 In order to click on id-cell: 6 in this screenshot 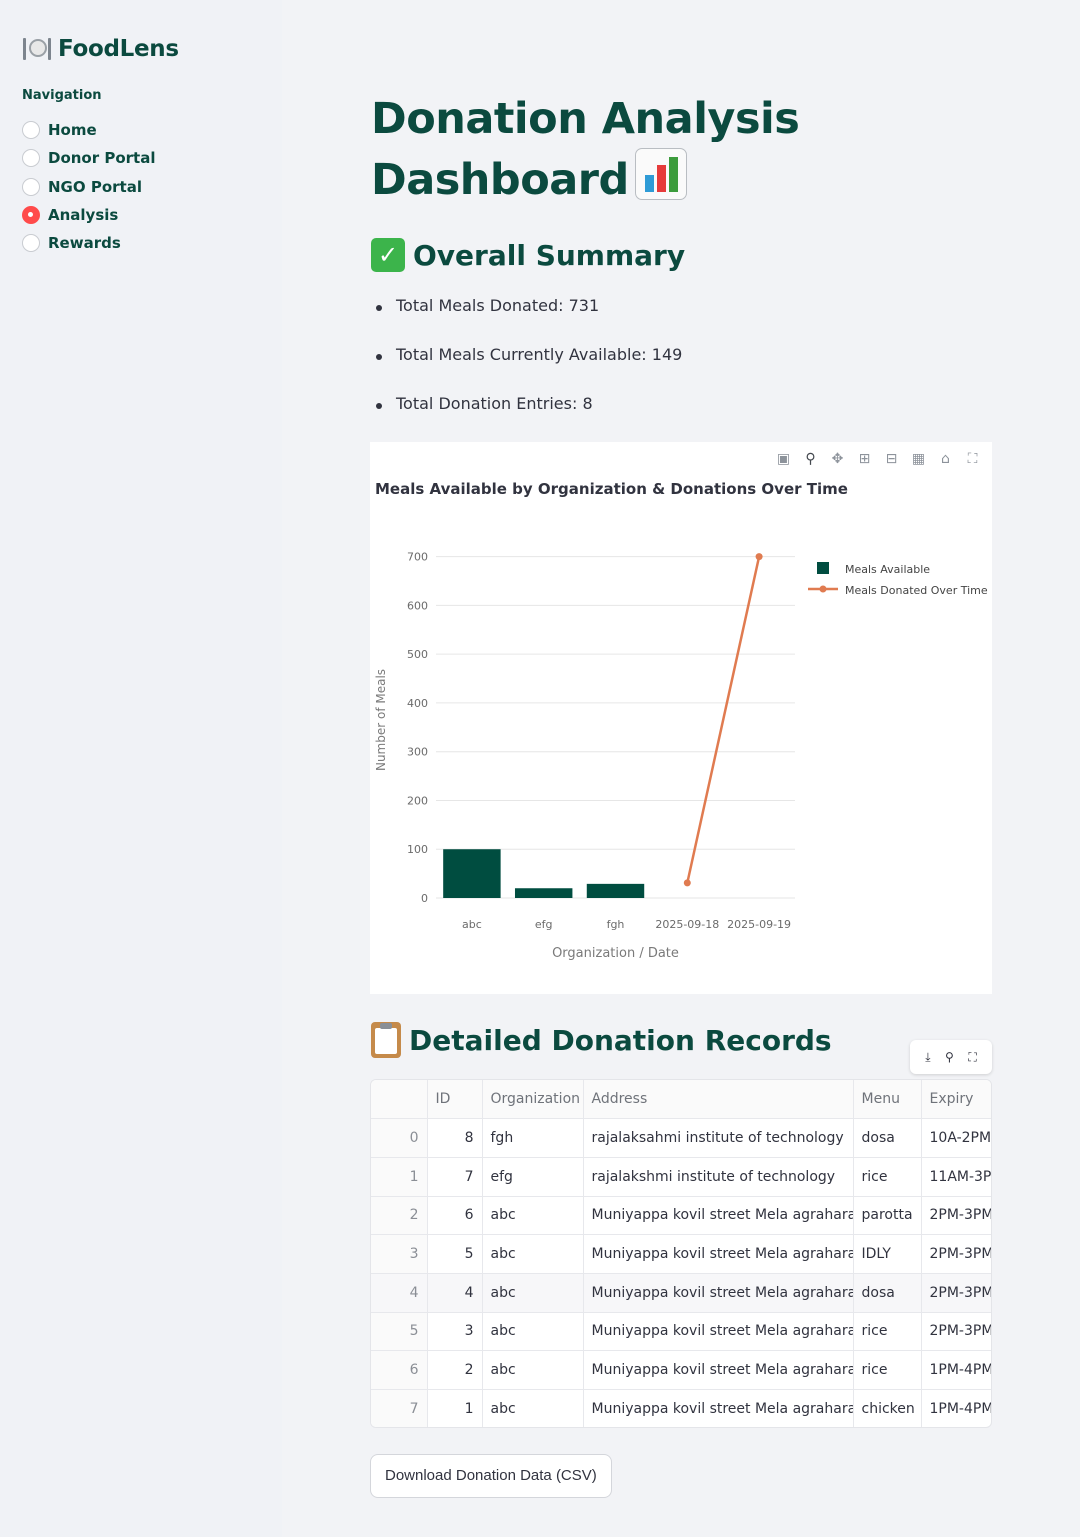, I will do `click(455, 1216)`.